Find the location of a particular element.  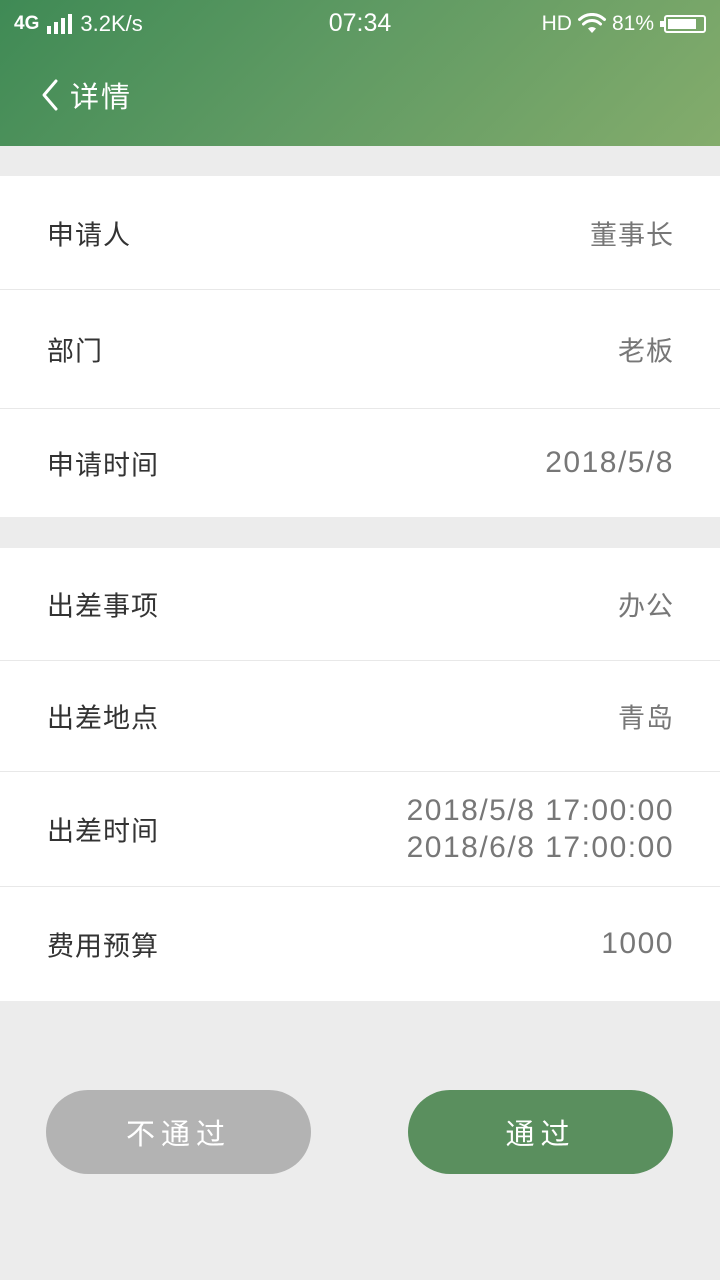

row-label: 部门 is located at coordinates (75, 352).